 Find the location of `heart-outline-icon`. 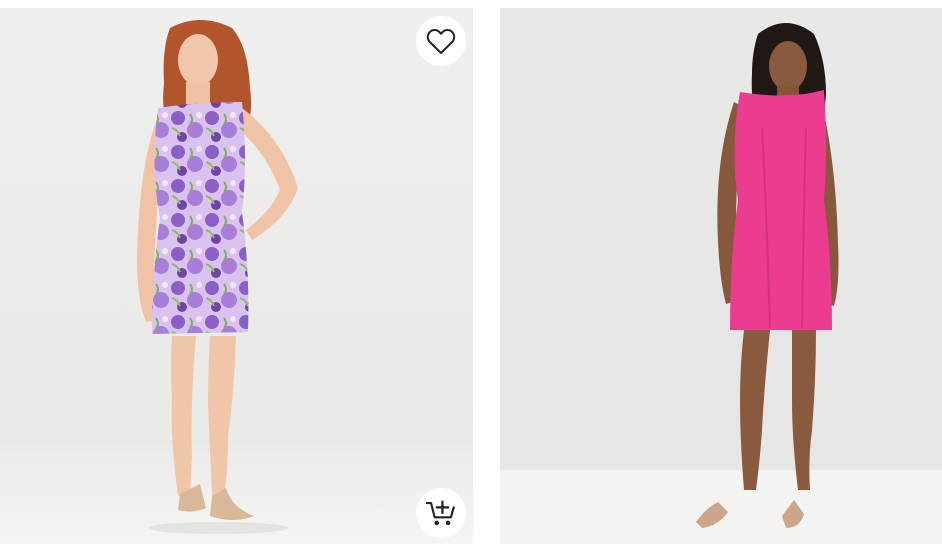

heart-outline-icon is located at coordinates (441, 41).